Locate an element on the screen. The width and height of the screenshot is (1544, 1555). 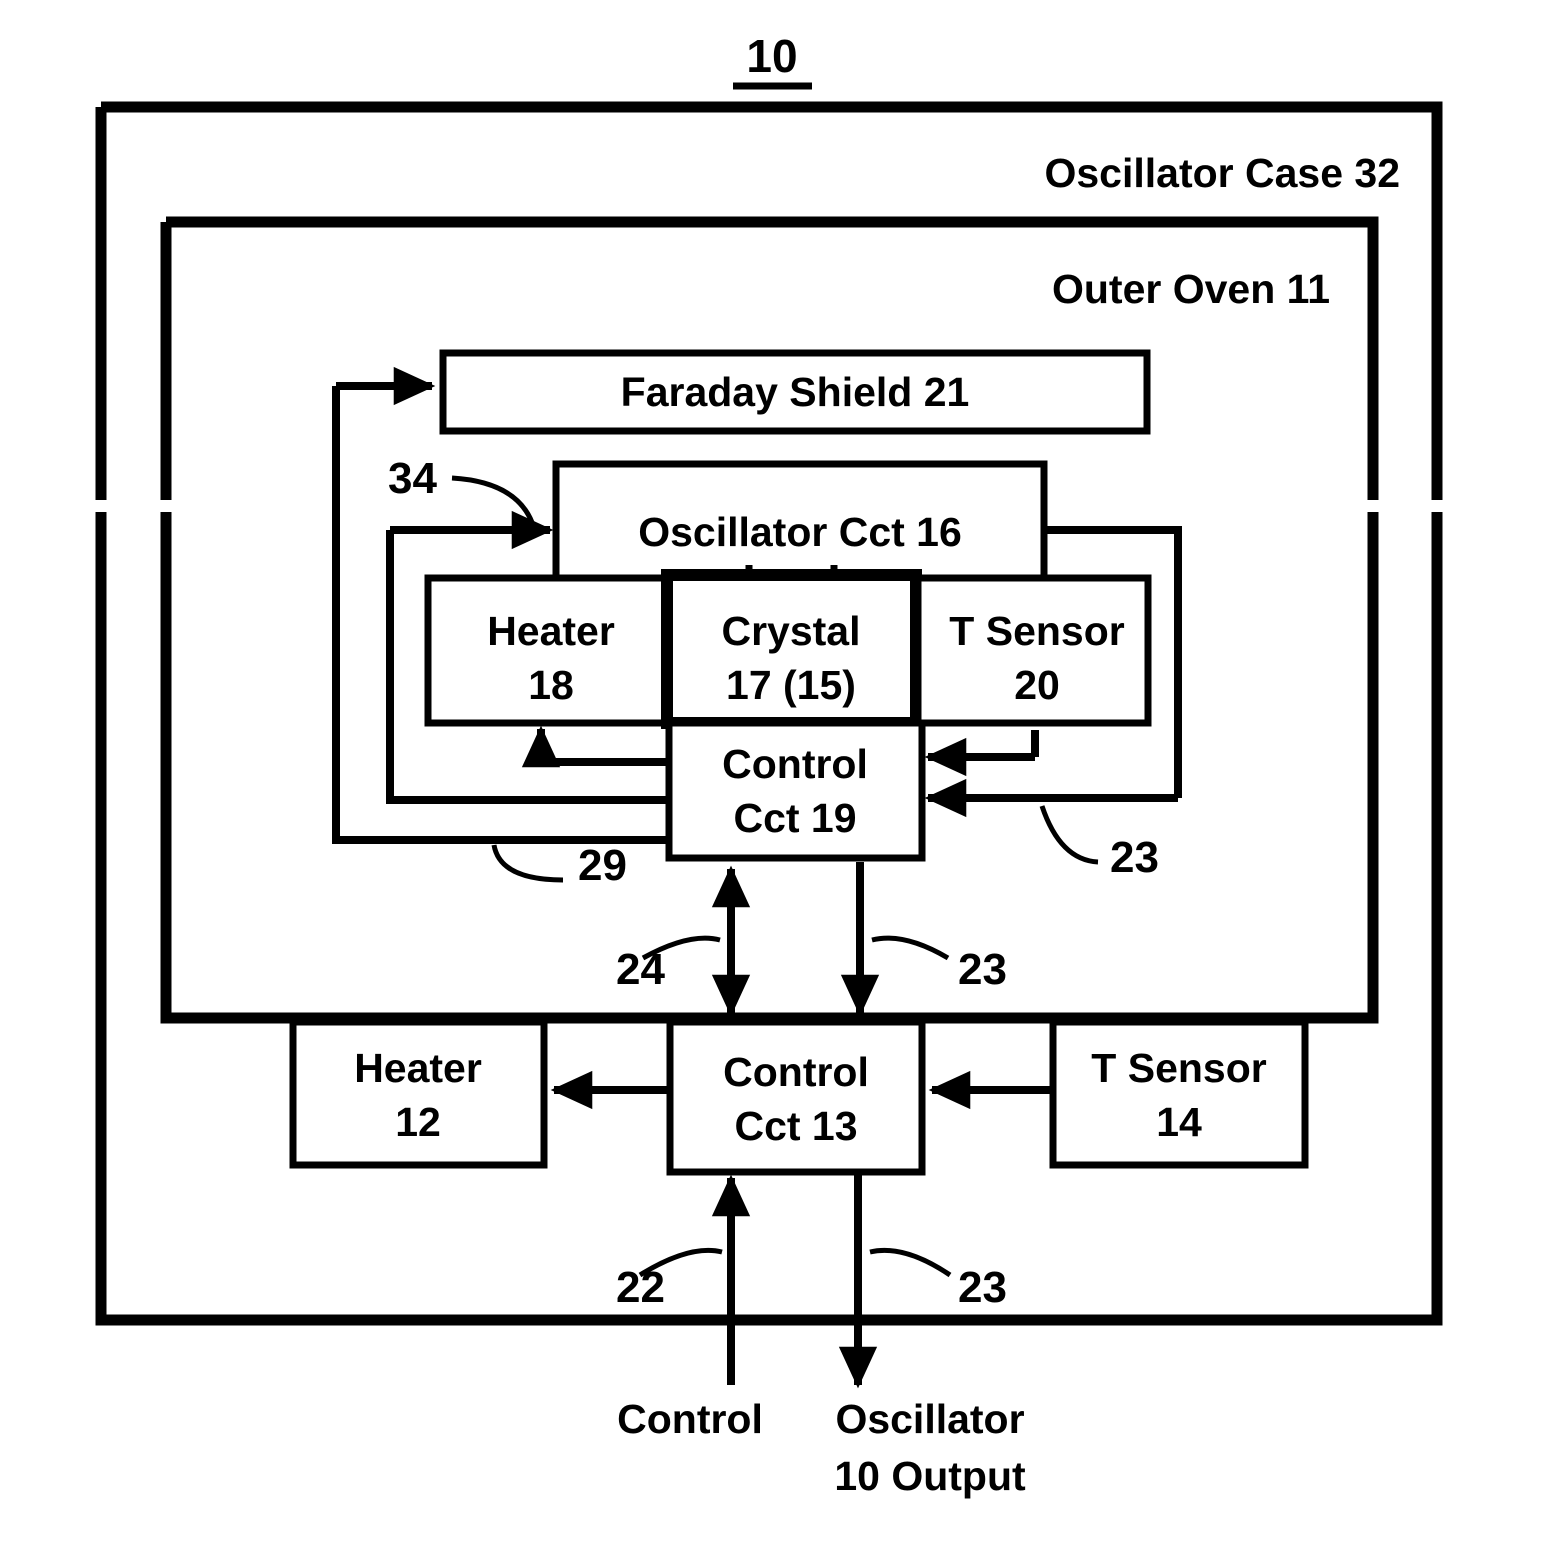
ref-23-inner-leader is located at coordinates (1069, 835).